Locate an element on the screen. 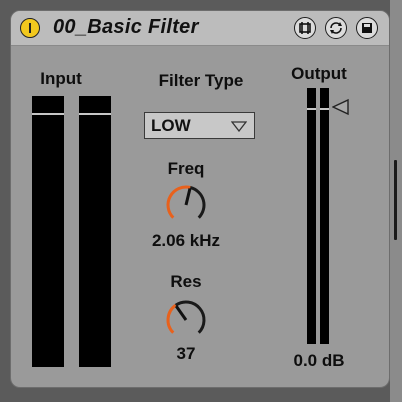 Image resolution: width=402 pixels, height=402 pixels. scrollbar-thumb is located at coordinates (395, 200).